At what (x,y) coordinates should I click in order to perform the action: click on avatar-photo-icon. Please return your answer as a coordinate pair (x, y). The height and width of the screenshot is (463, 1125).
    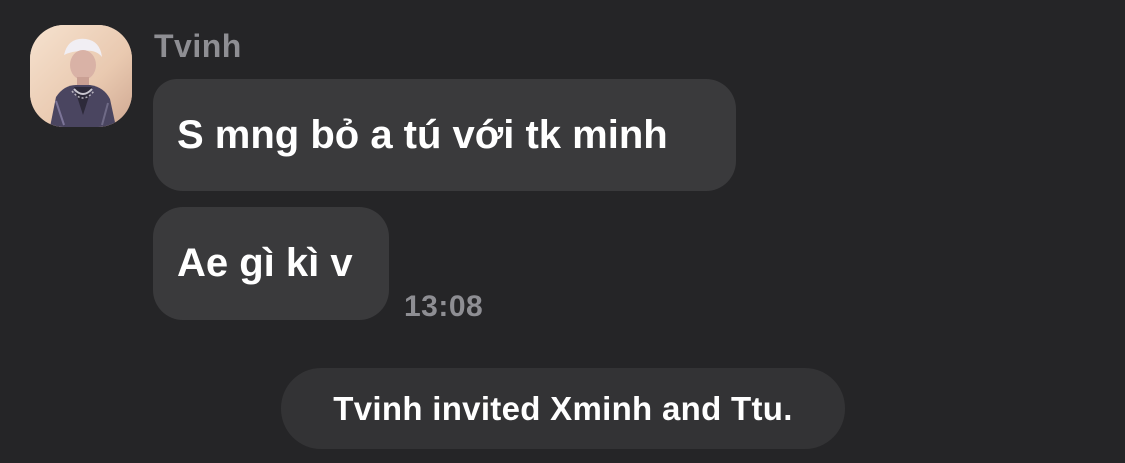
    Looking at the image, I should click on (81, 76).